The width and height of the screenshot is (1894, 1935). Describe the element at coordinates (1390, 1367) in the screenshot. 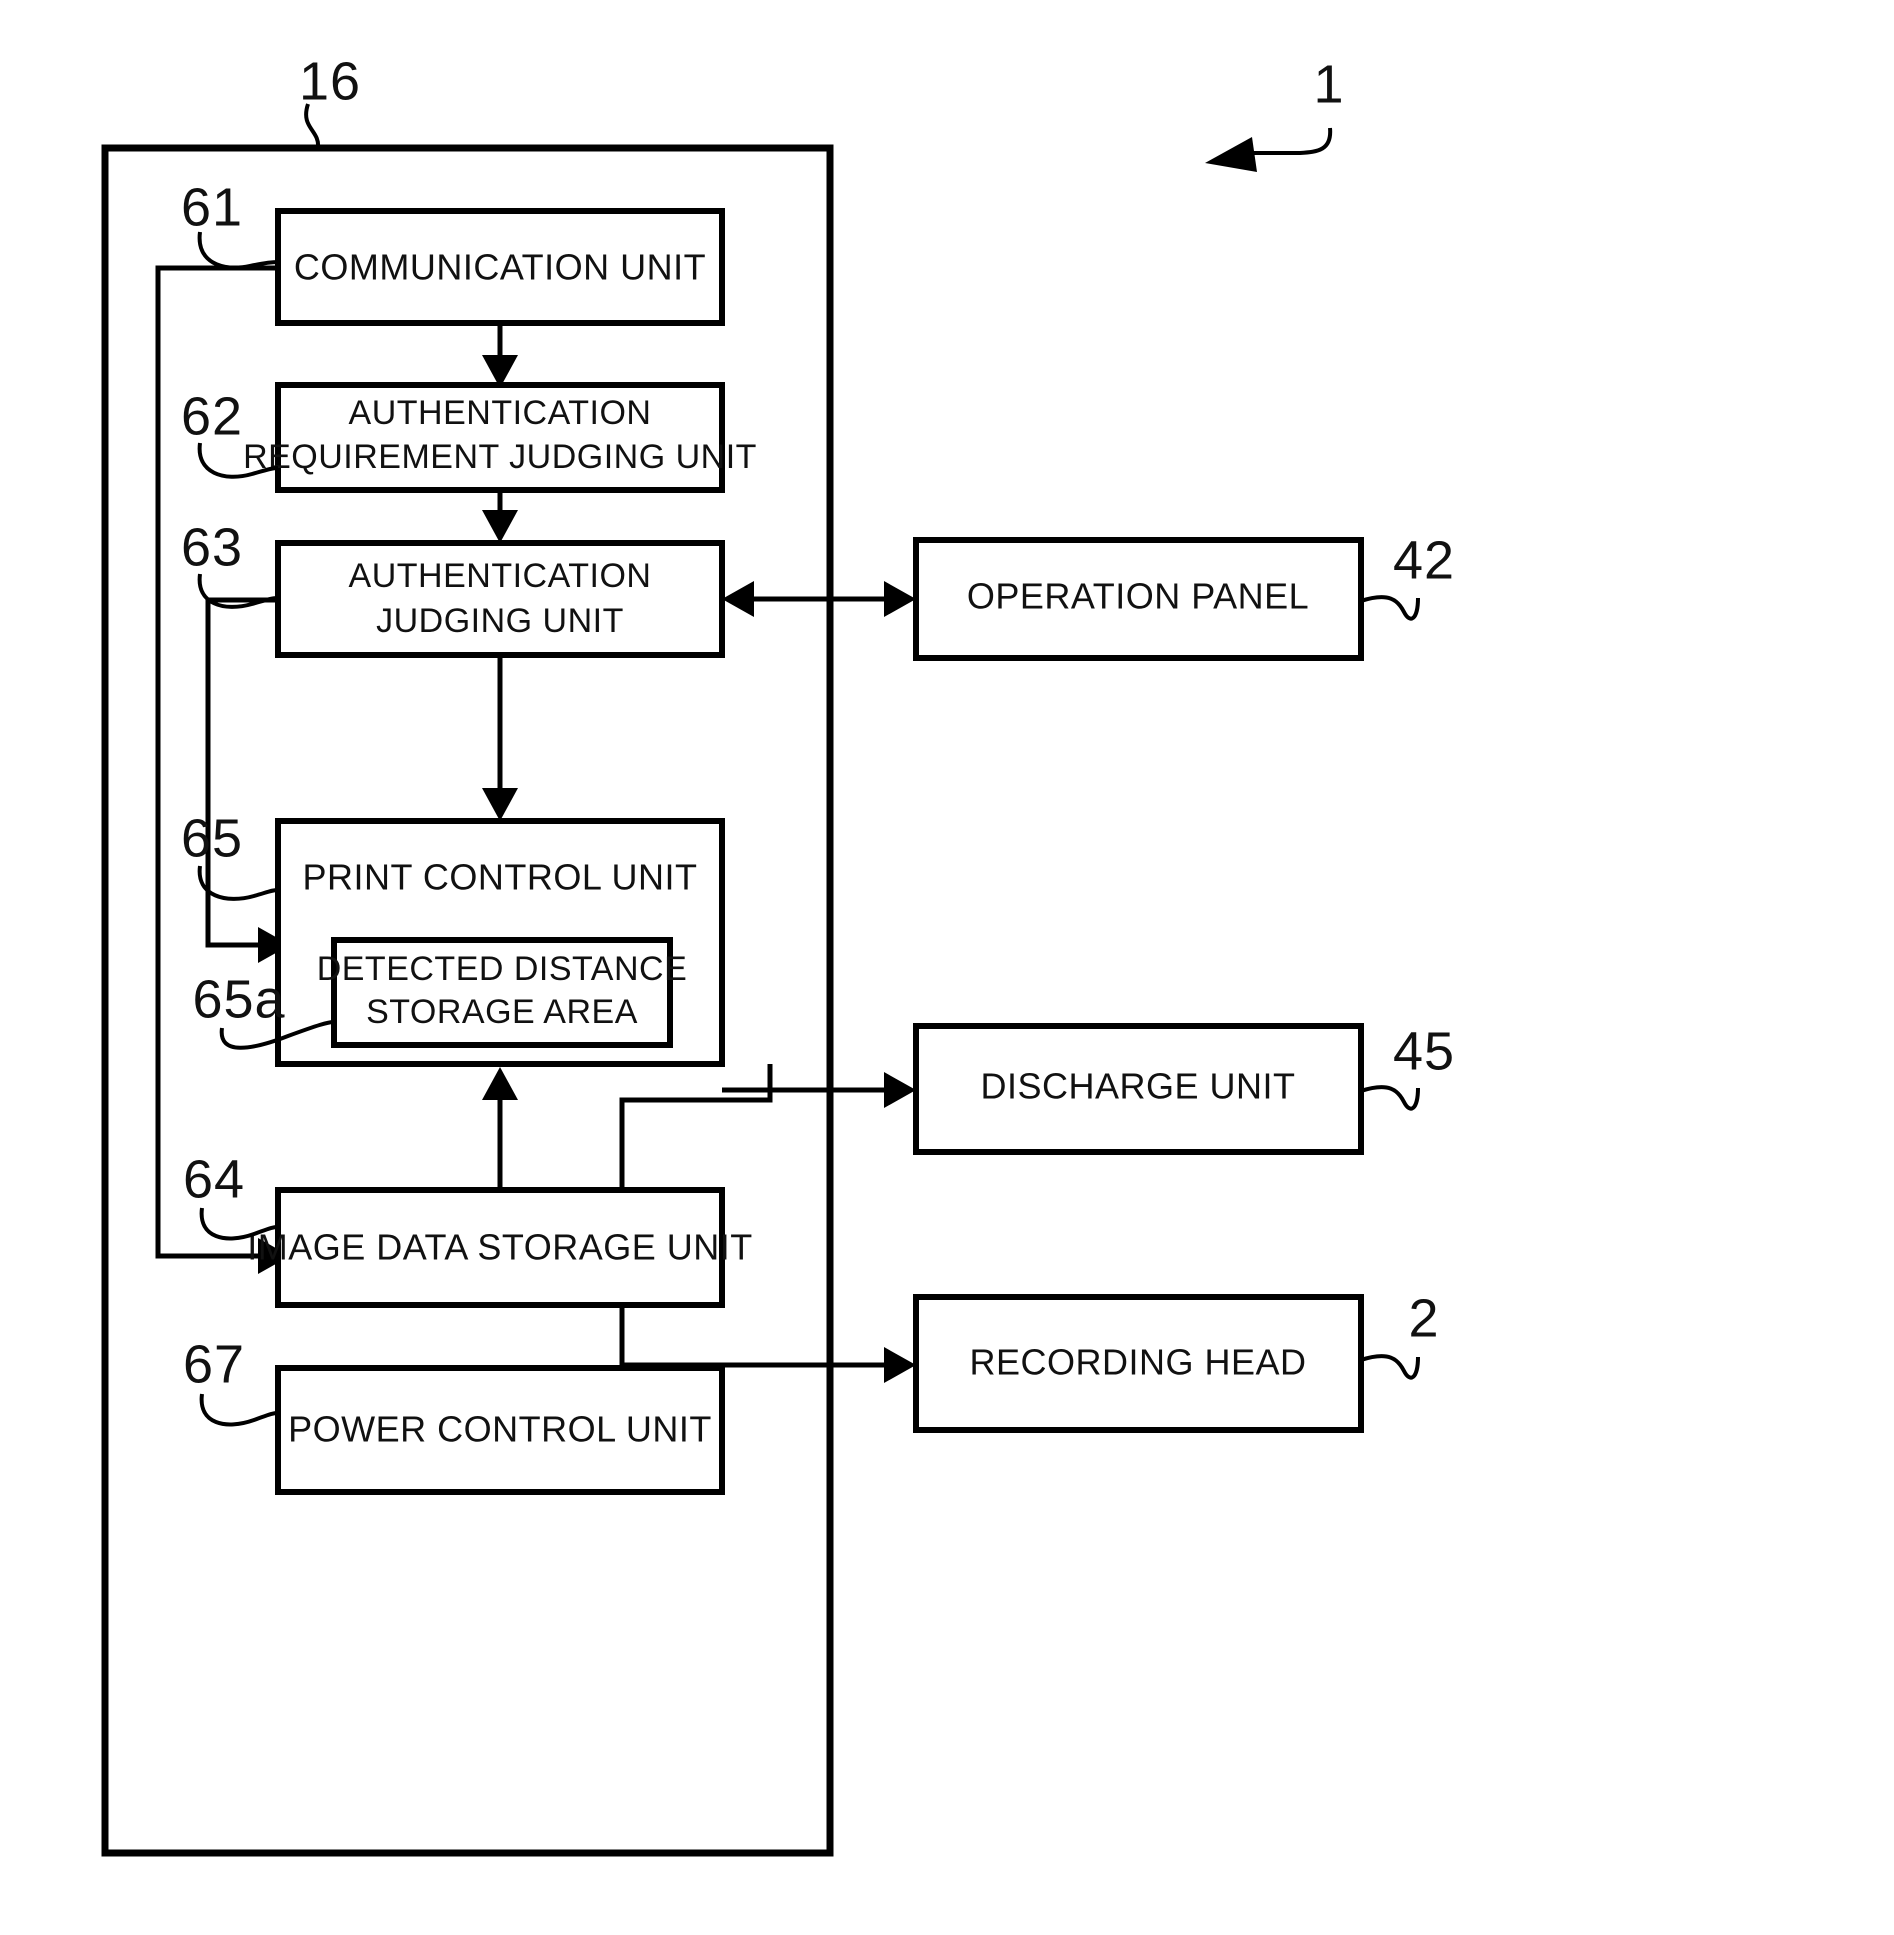

I see `recording-head-leader` at that location.